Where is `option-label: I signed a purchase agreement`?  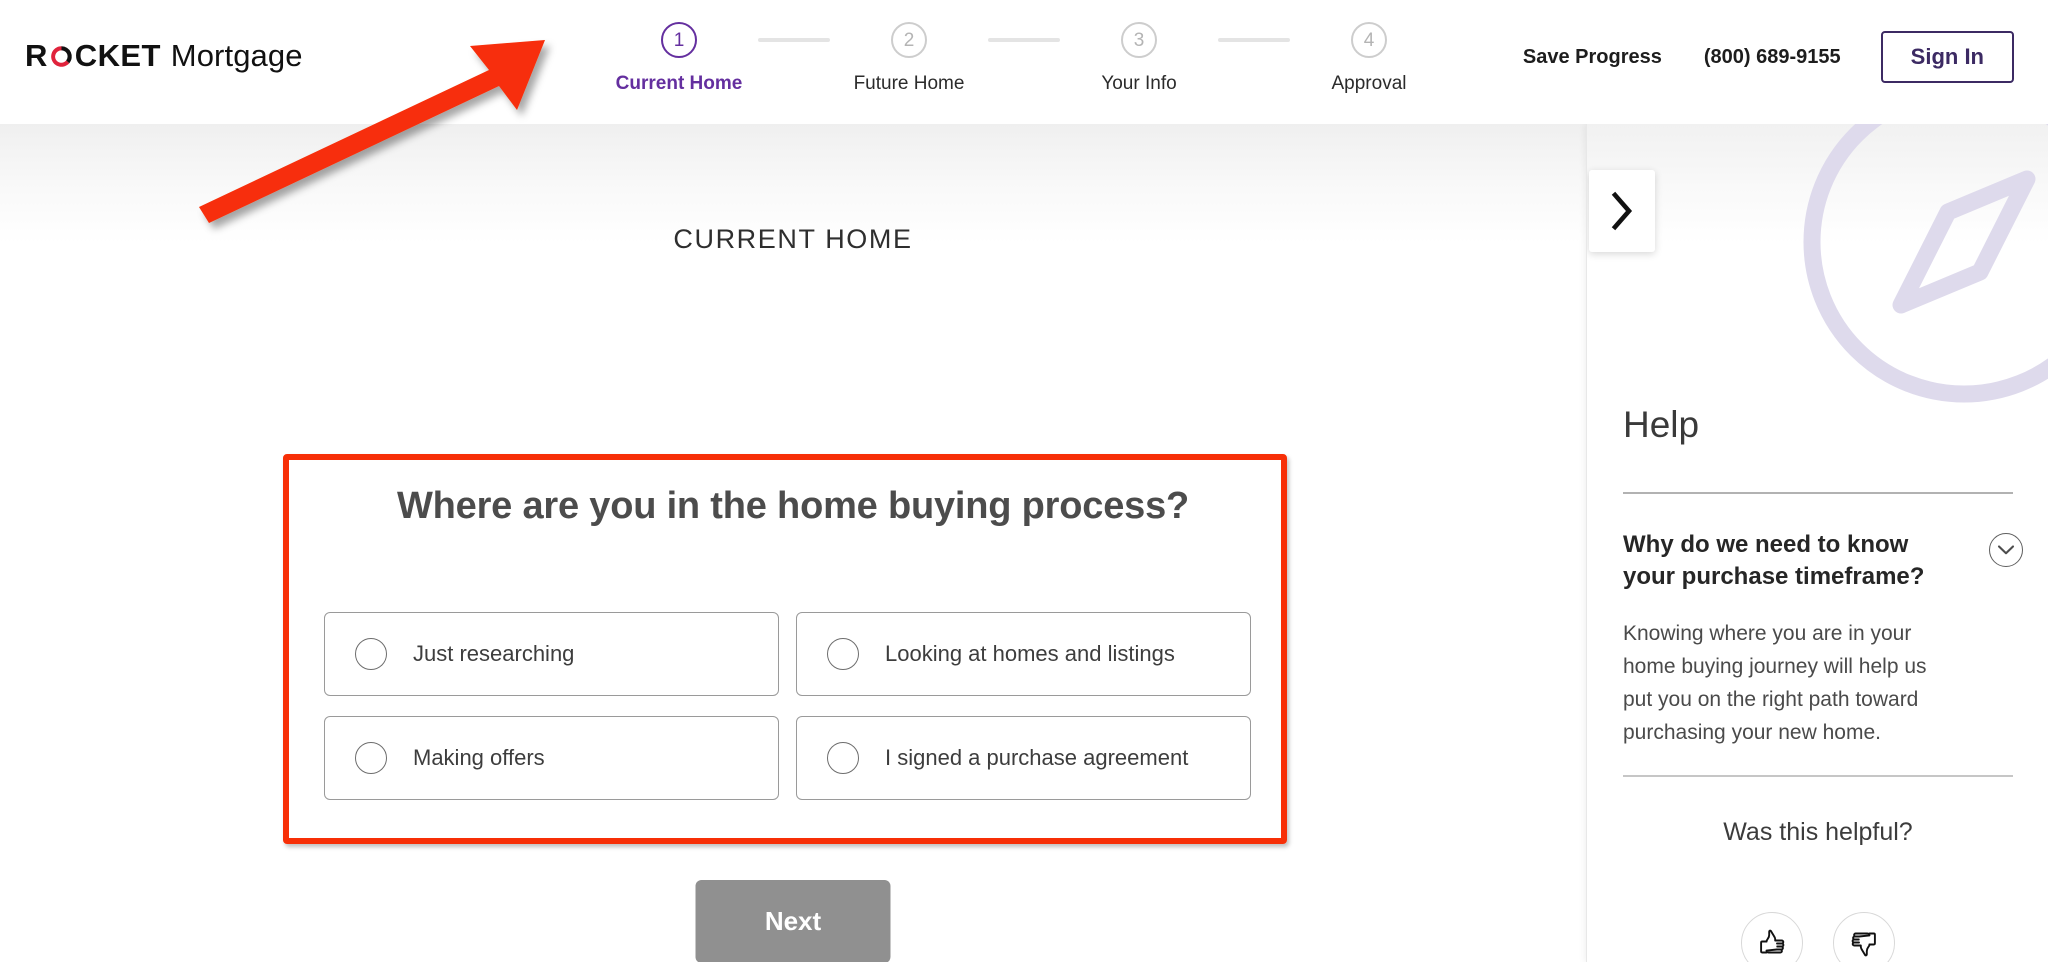 option-label: I signed a purchase agreement is located at coordinates (1037, 757).